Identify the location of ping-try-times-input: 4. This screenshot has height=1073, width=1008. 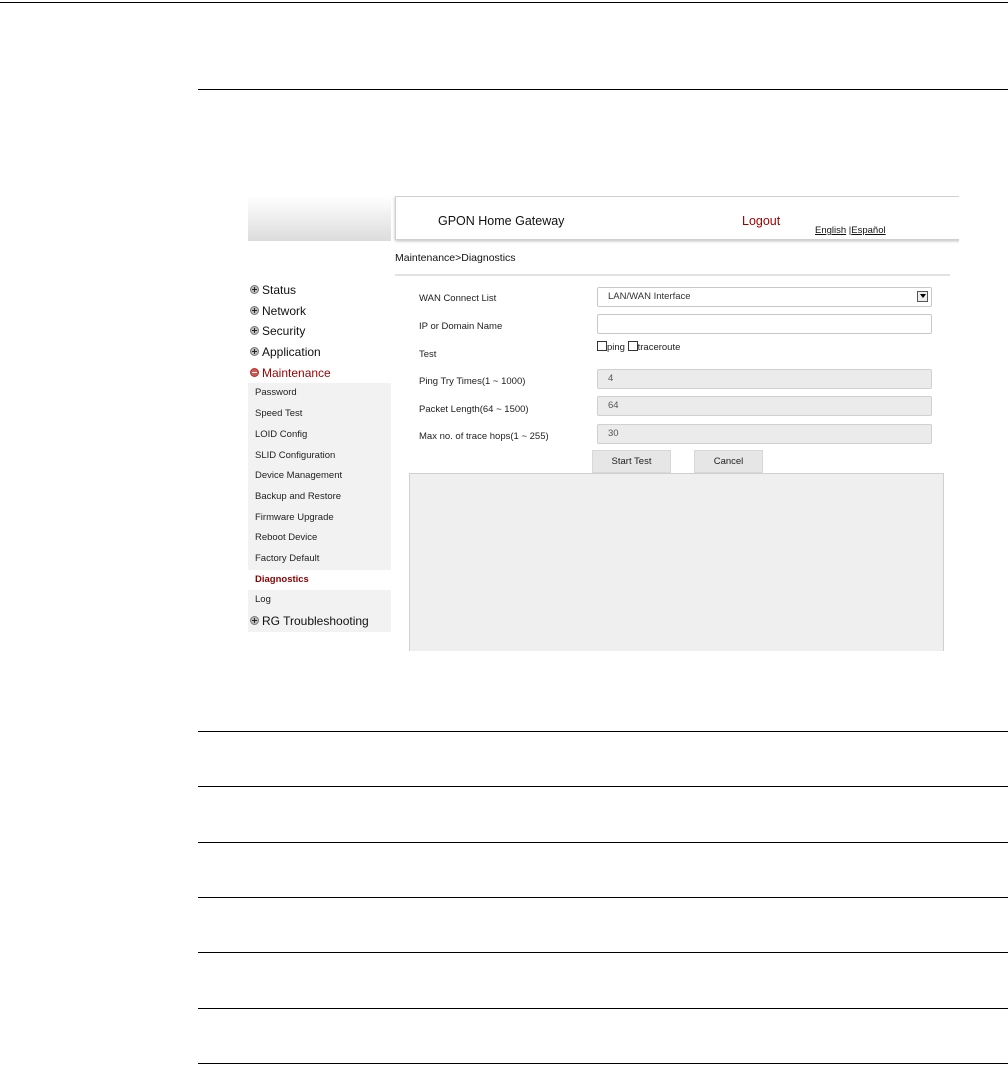
(764, 379).